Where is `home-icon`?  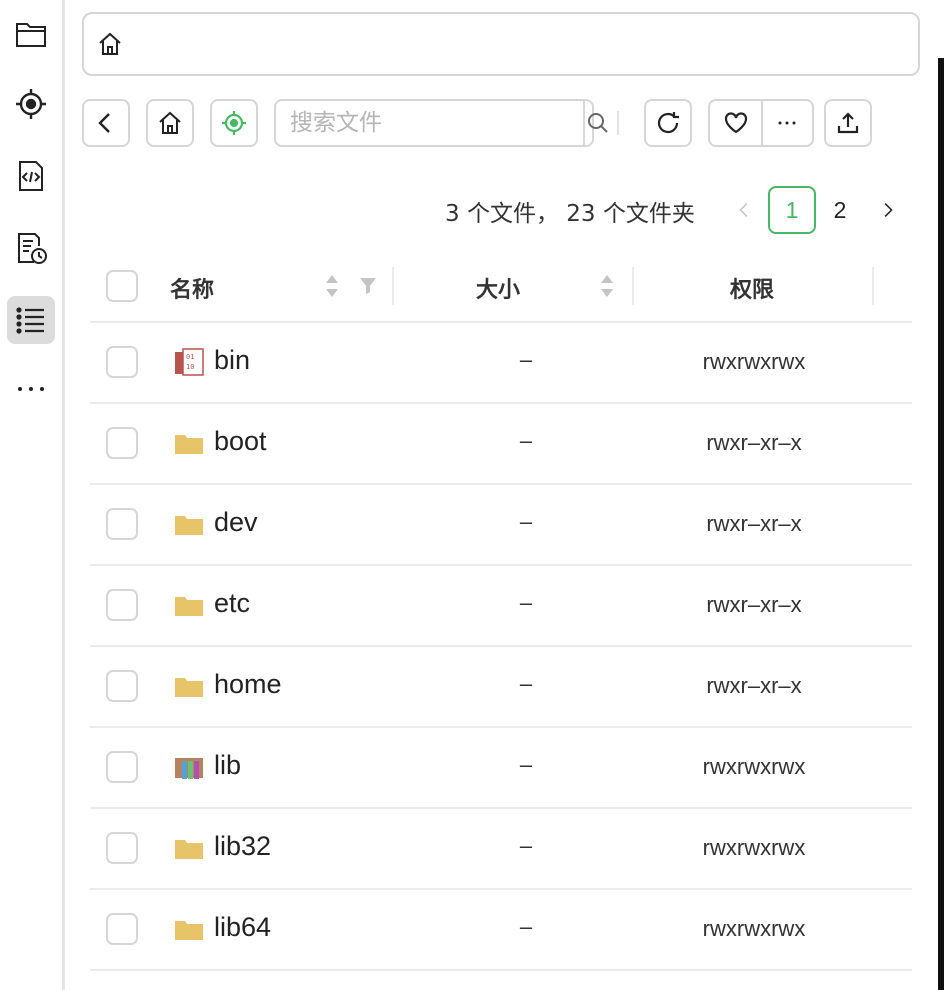 home-icon is located at coordinates (170, 122).